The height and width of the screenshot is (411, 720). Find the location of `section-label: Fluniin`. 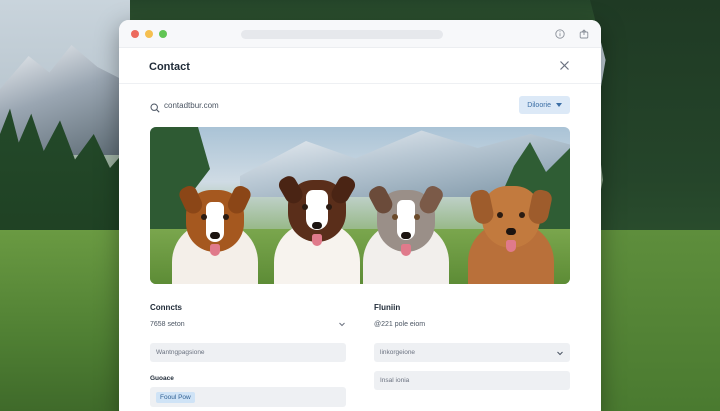

section-label: Fluniin is located at coordinates (387, 307).